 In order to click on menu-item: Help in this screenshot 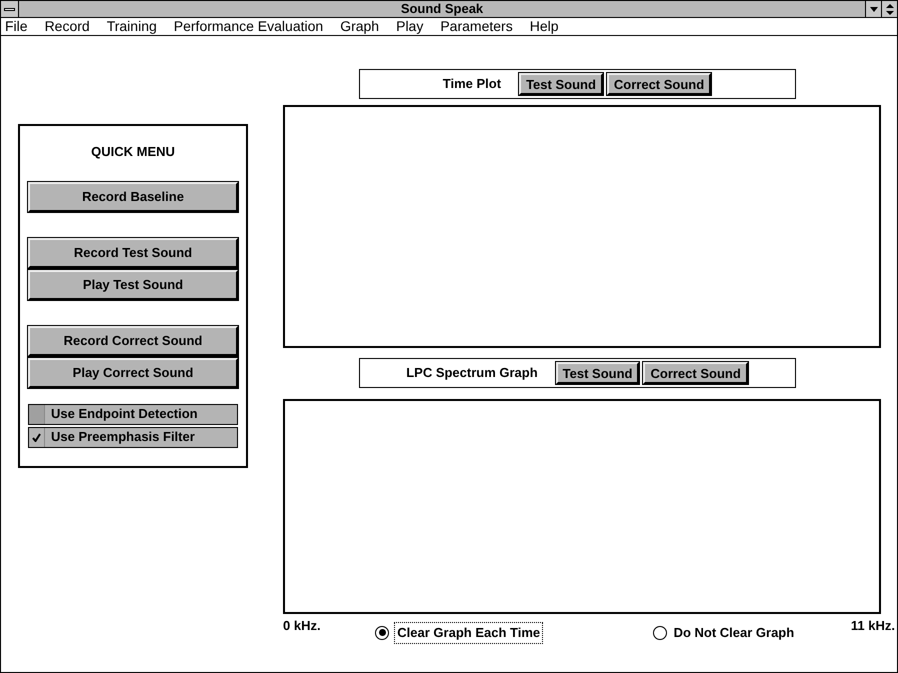, I will do `click(544, 26)`.